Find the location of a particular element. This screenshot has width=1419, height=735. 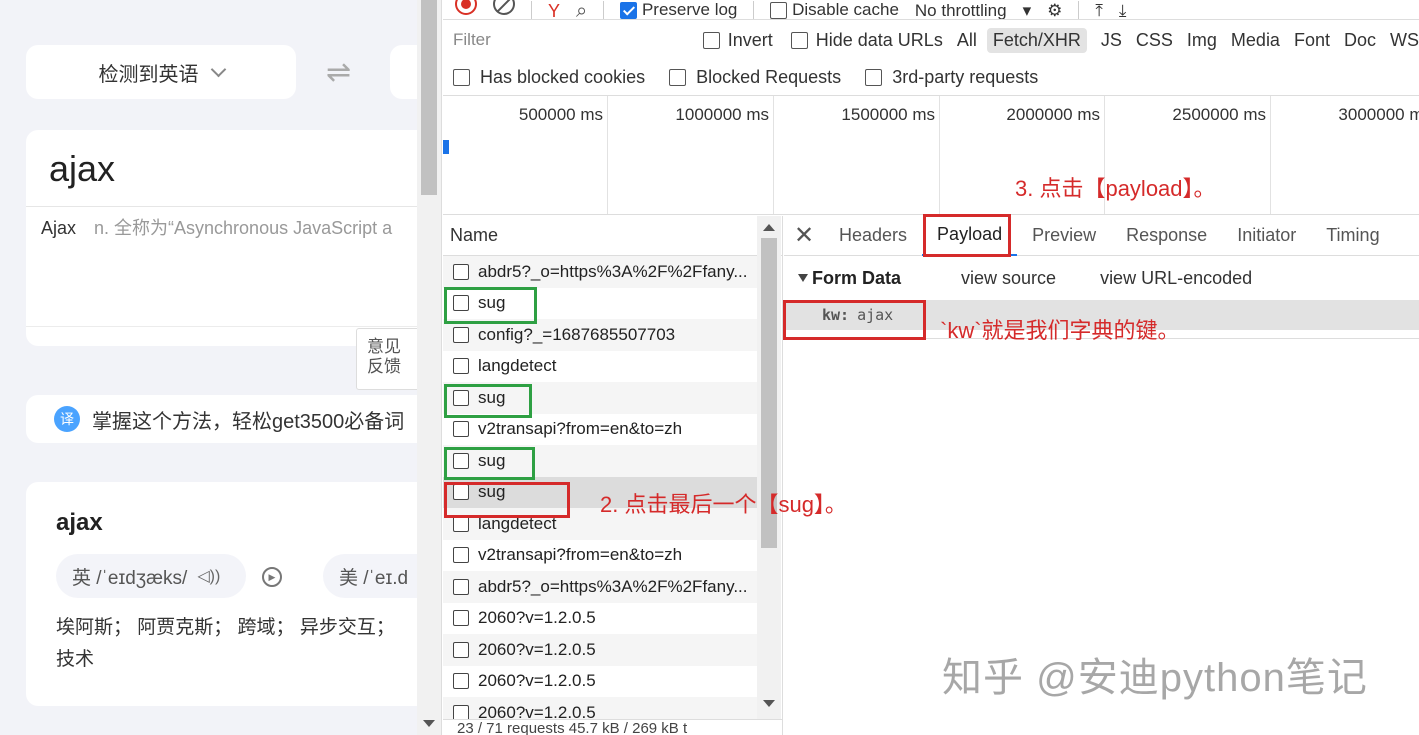

name-column-header: Name is located at coordinates (612, 236).